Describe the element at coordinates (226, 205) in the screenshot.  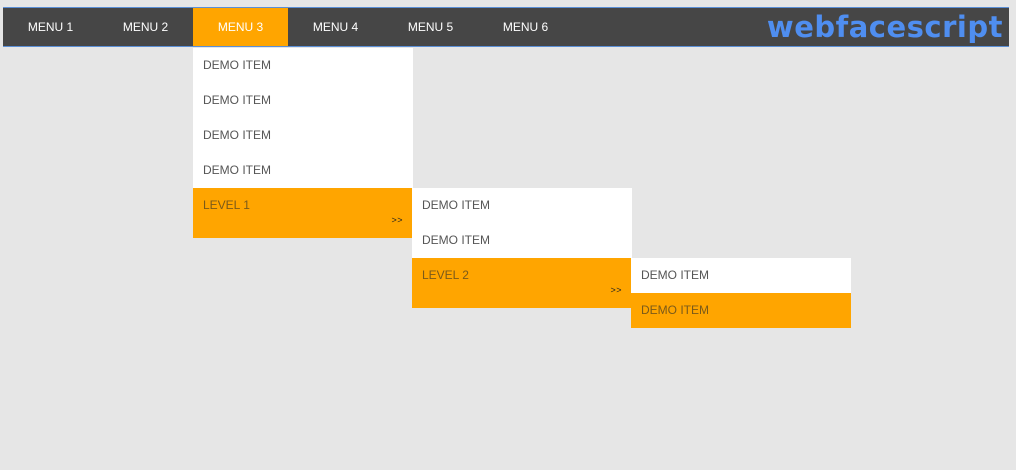
I see `dropdown-item-label: LEVEL 1` at that location.